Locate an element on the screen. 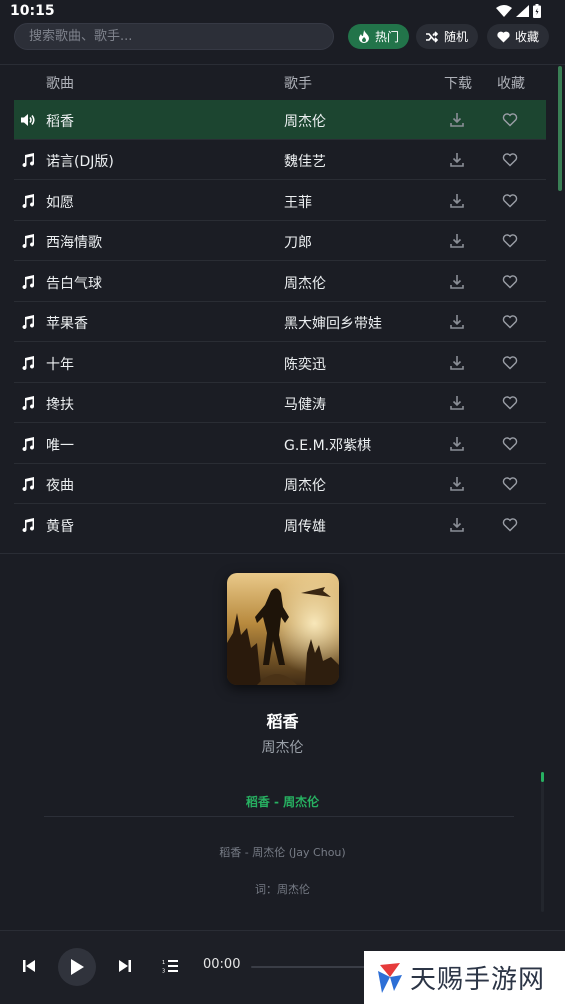  now-playing-artist: 周杰伦 is located at coordinates (282, 748).